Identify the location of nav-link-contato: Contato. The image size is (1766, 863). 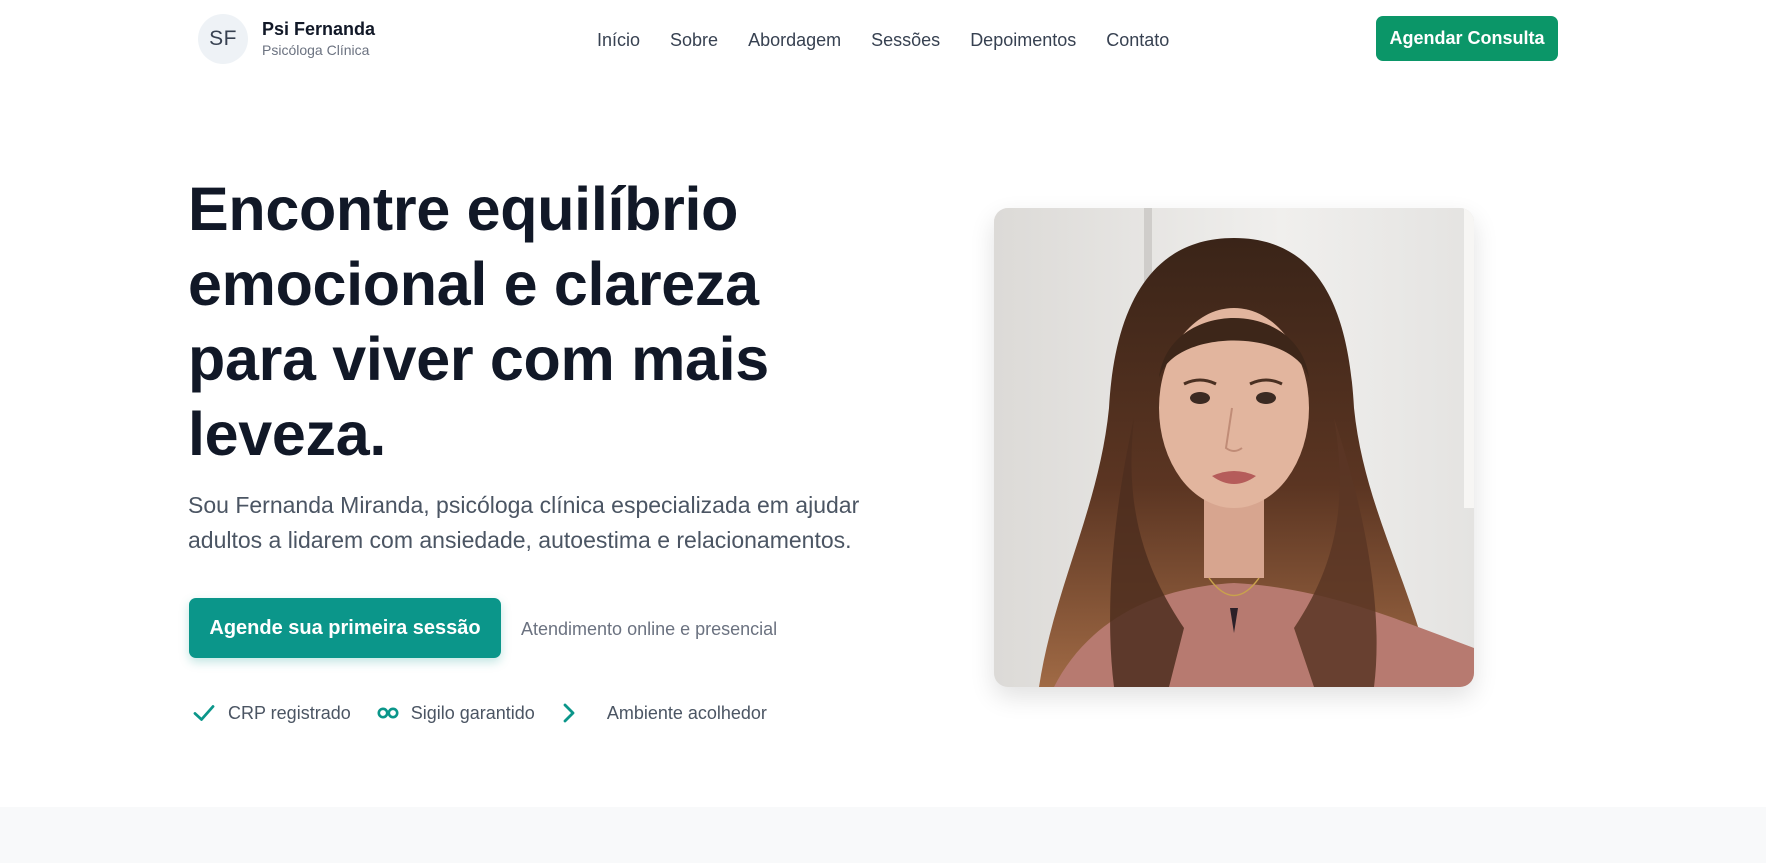
(1137, 40).